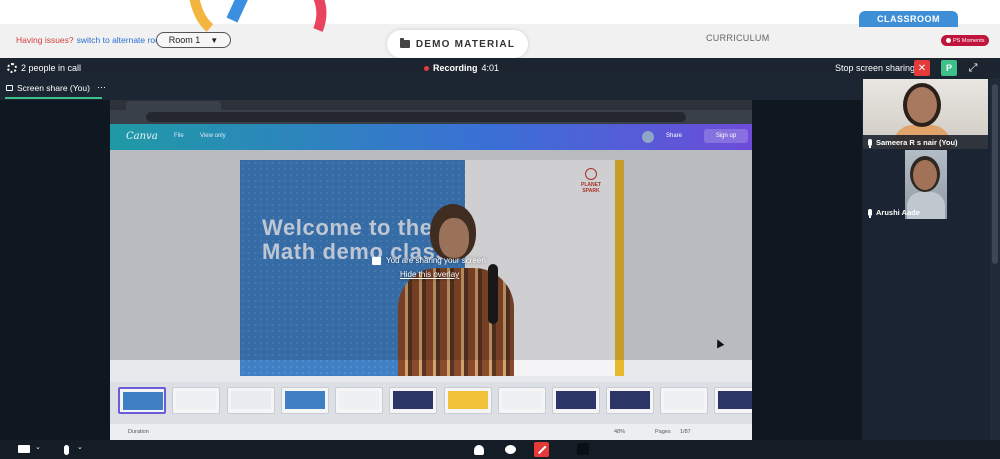 The image size is (1000, 459). I want to click on participant-name: Sameera R s nair (You), so click(917, 142).